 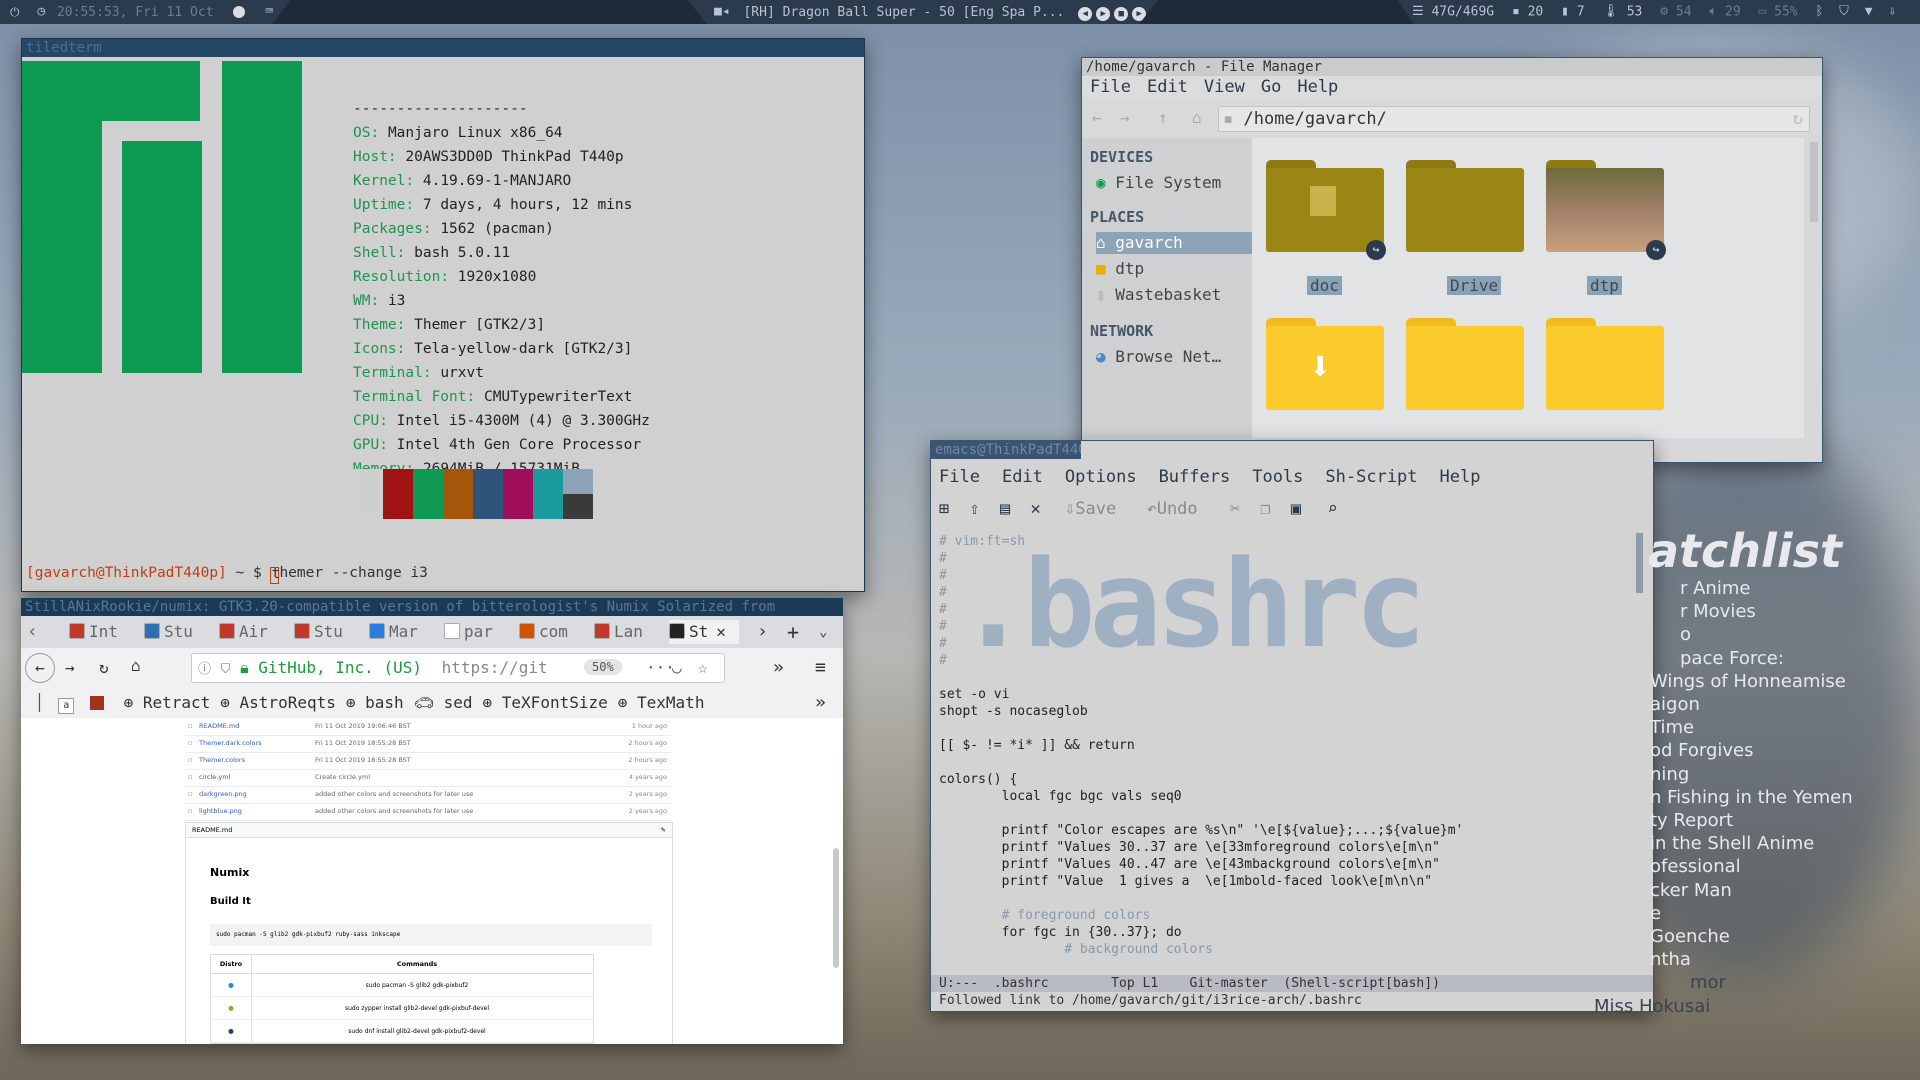 What do you see at coordinates (661, 702) in the screenshot?
I see `bookmark-item: ⊕ TexMath` at bounding box center [661, 702].